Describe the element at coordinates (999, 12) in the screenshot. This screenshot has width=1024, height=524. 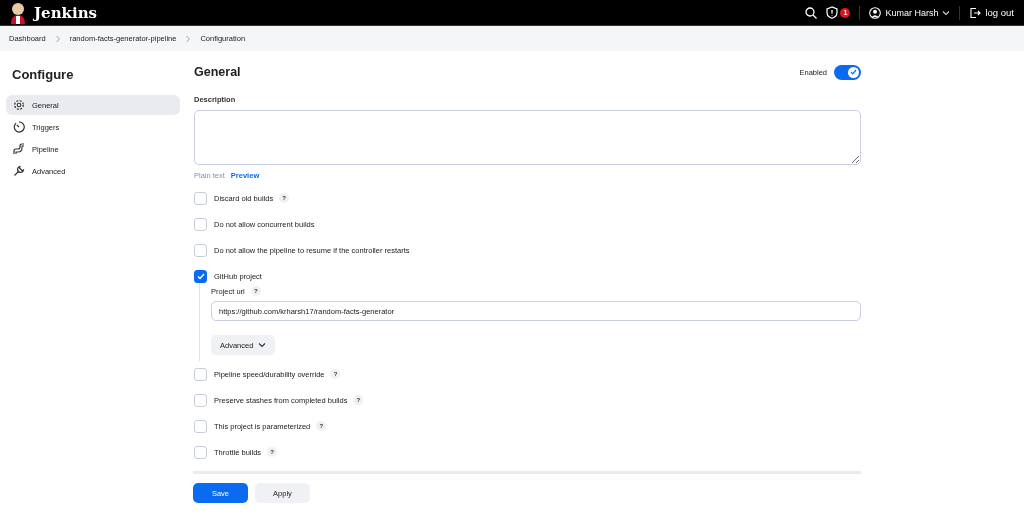
I see `logout-link: log out` at that location.